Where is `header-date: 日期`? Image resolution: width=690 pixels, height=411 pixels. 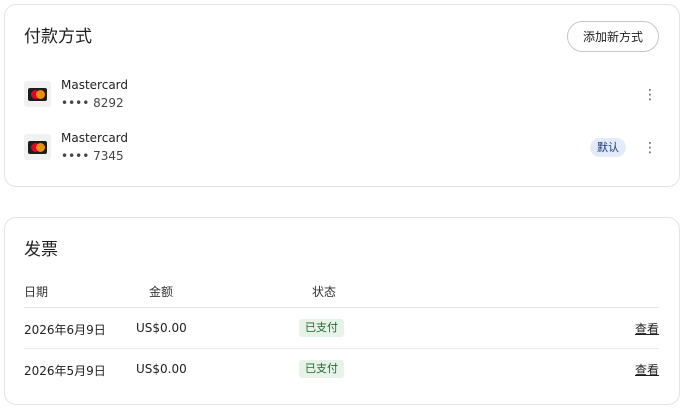
header-date: 日期 is located at coordinates (36, 292).